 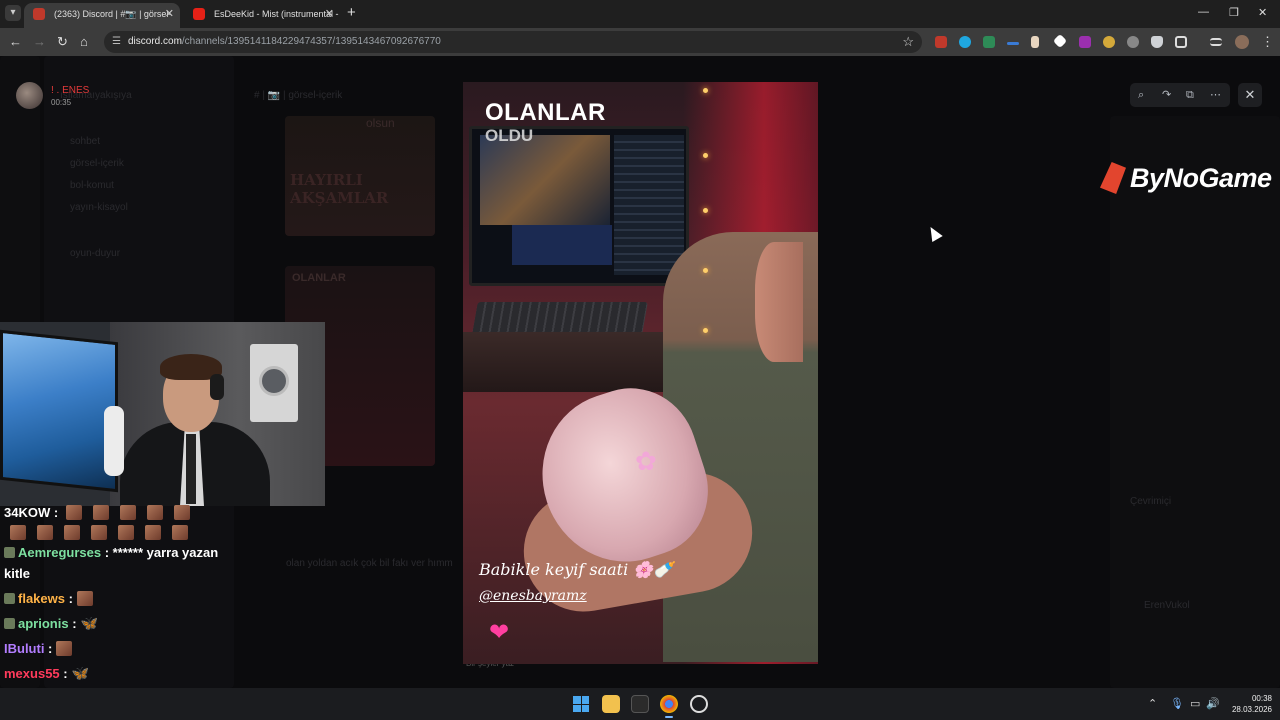 What do you see at coordinates (1166, 95) in the screenshot?
I see `forward-share-icon: ↷` at bounding box center [1166, 95].